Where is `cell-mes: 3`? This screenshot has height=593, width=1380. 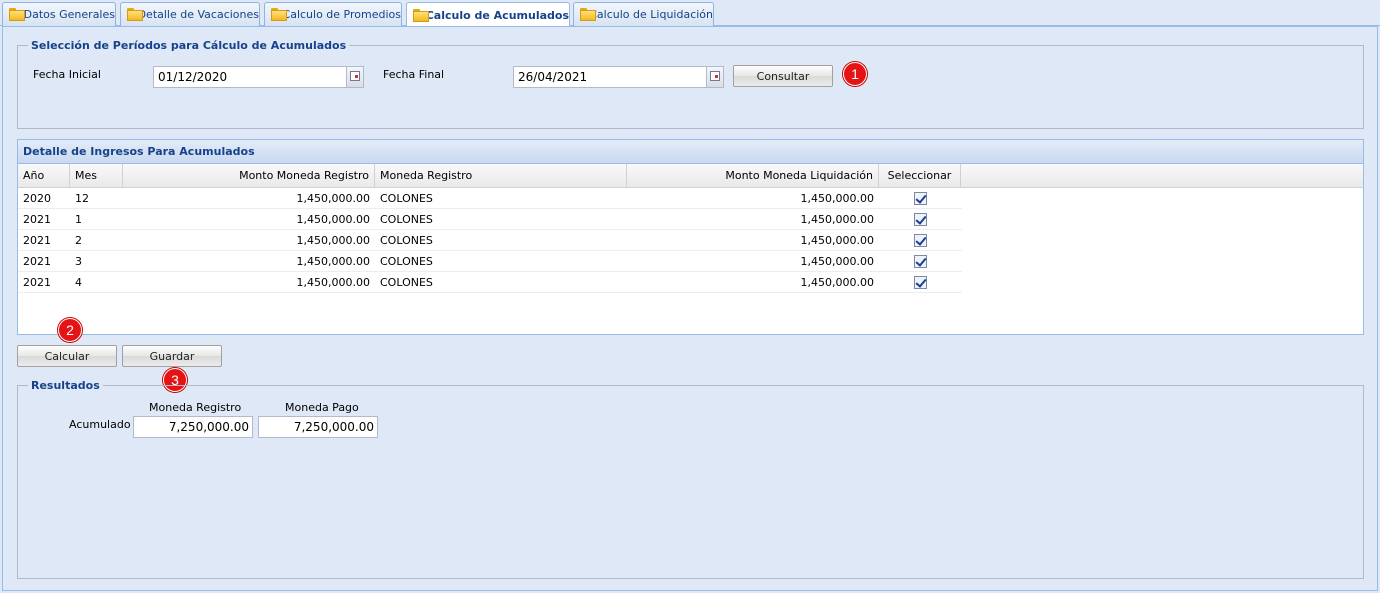 cell-mes: 3 is located at coordinates (78, 261).